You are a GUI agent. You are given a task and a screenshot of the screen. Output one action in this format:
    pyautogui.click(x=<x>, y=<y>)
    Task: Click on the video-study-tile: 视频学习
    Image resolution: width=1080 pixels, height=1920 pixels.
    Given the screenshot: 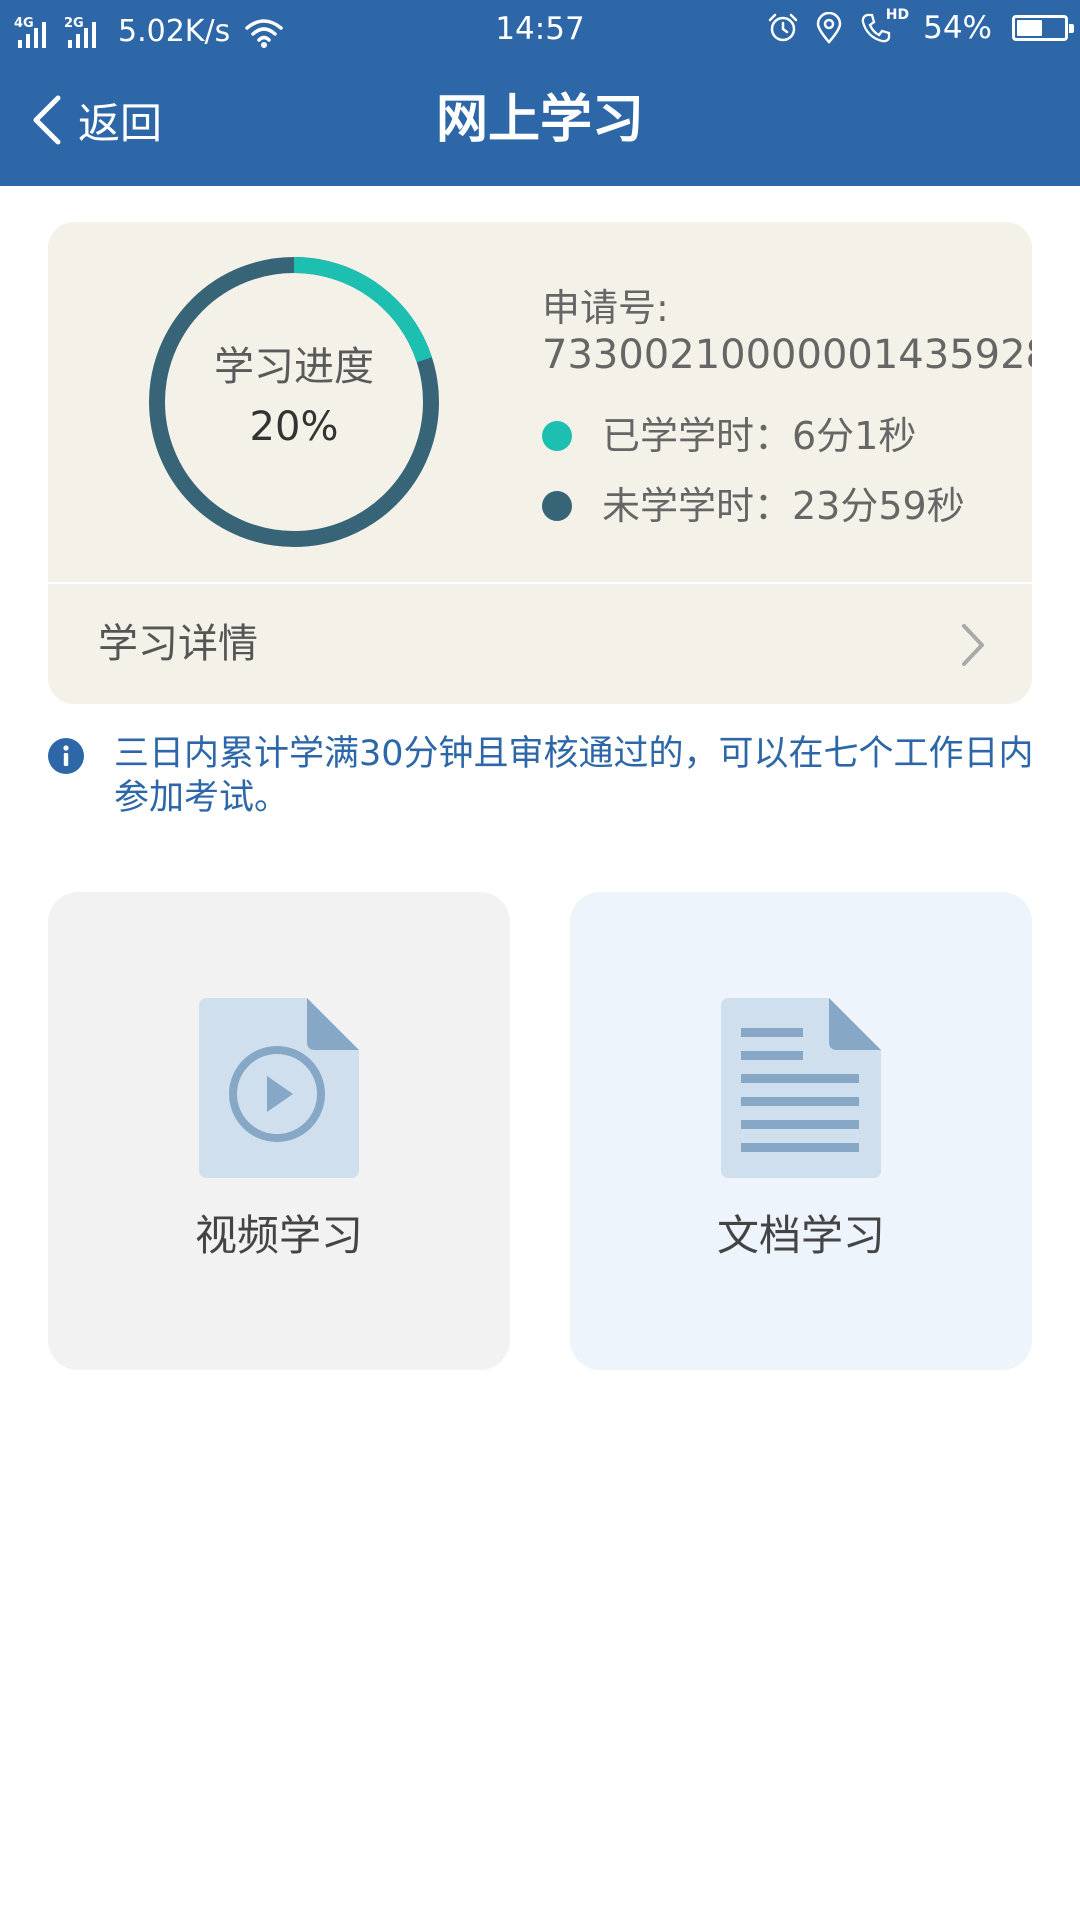 What is the action you would take?
    pyautogui.click(x=279, y=1131)
    